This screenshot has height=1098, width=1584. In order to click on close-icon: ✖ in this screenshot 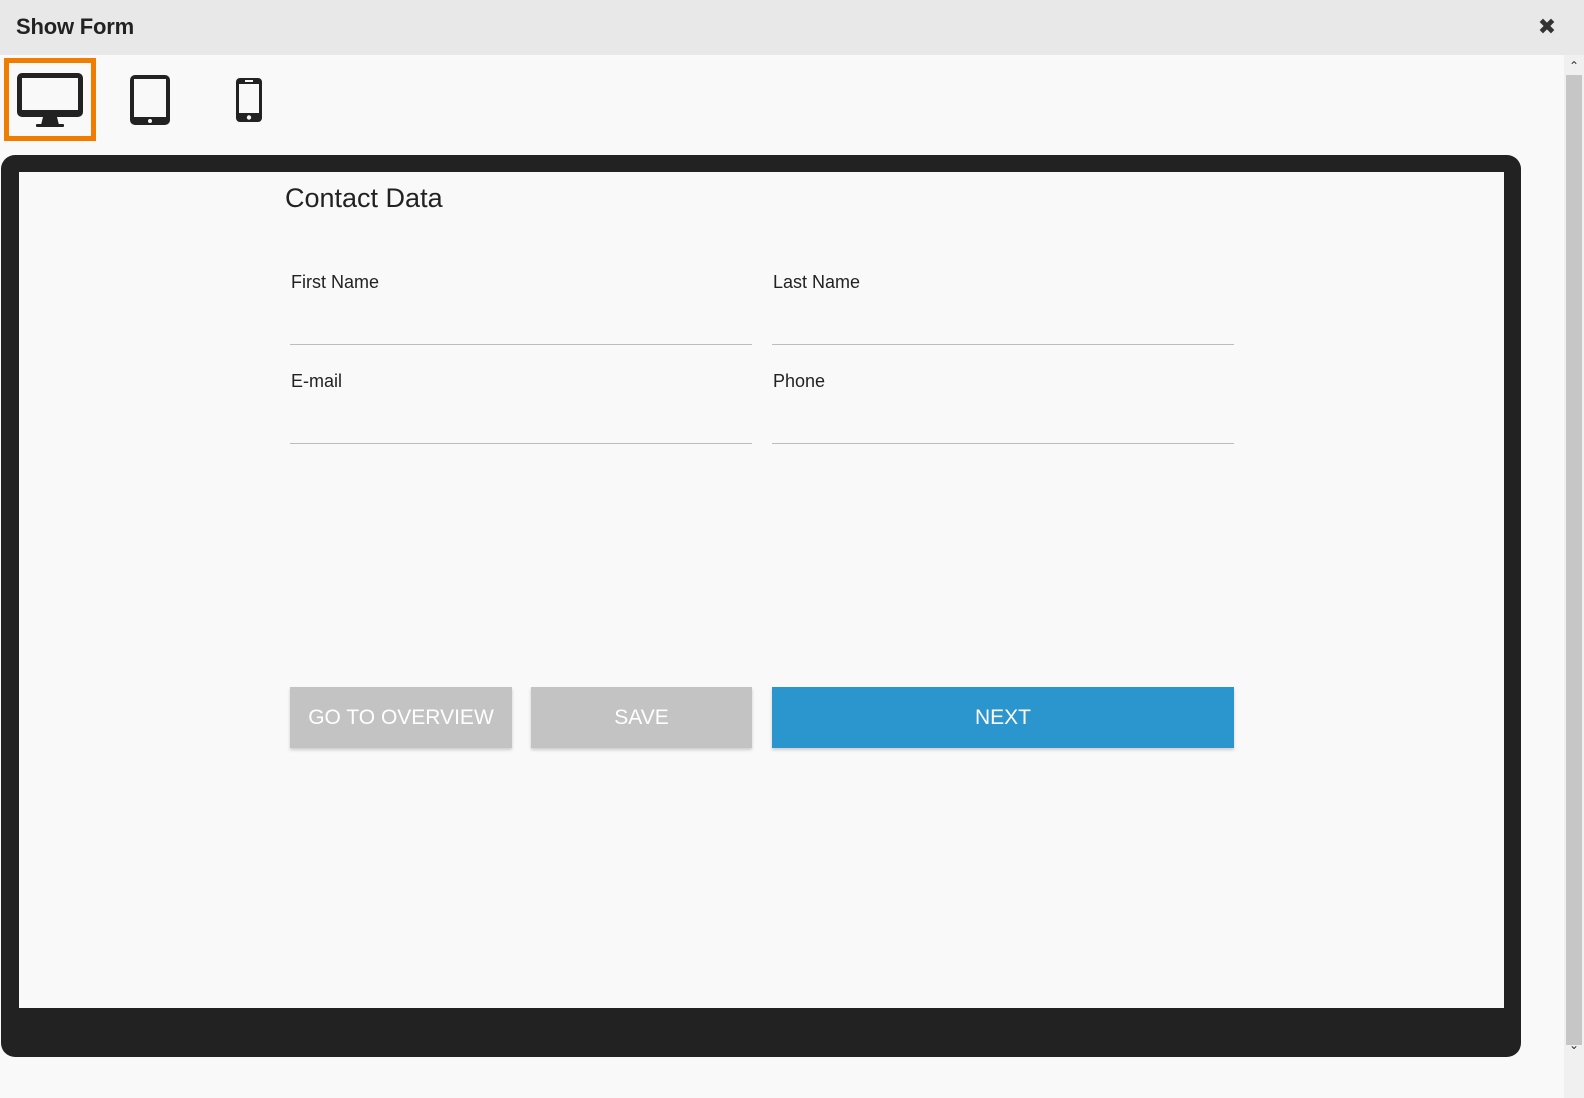, I will do `click(1547, 26)`.